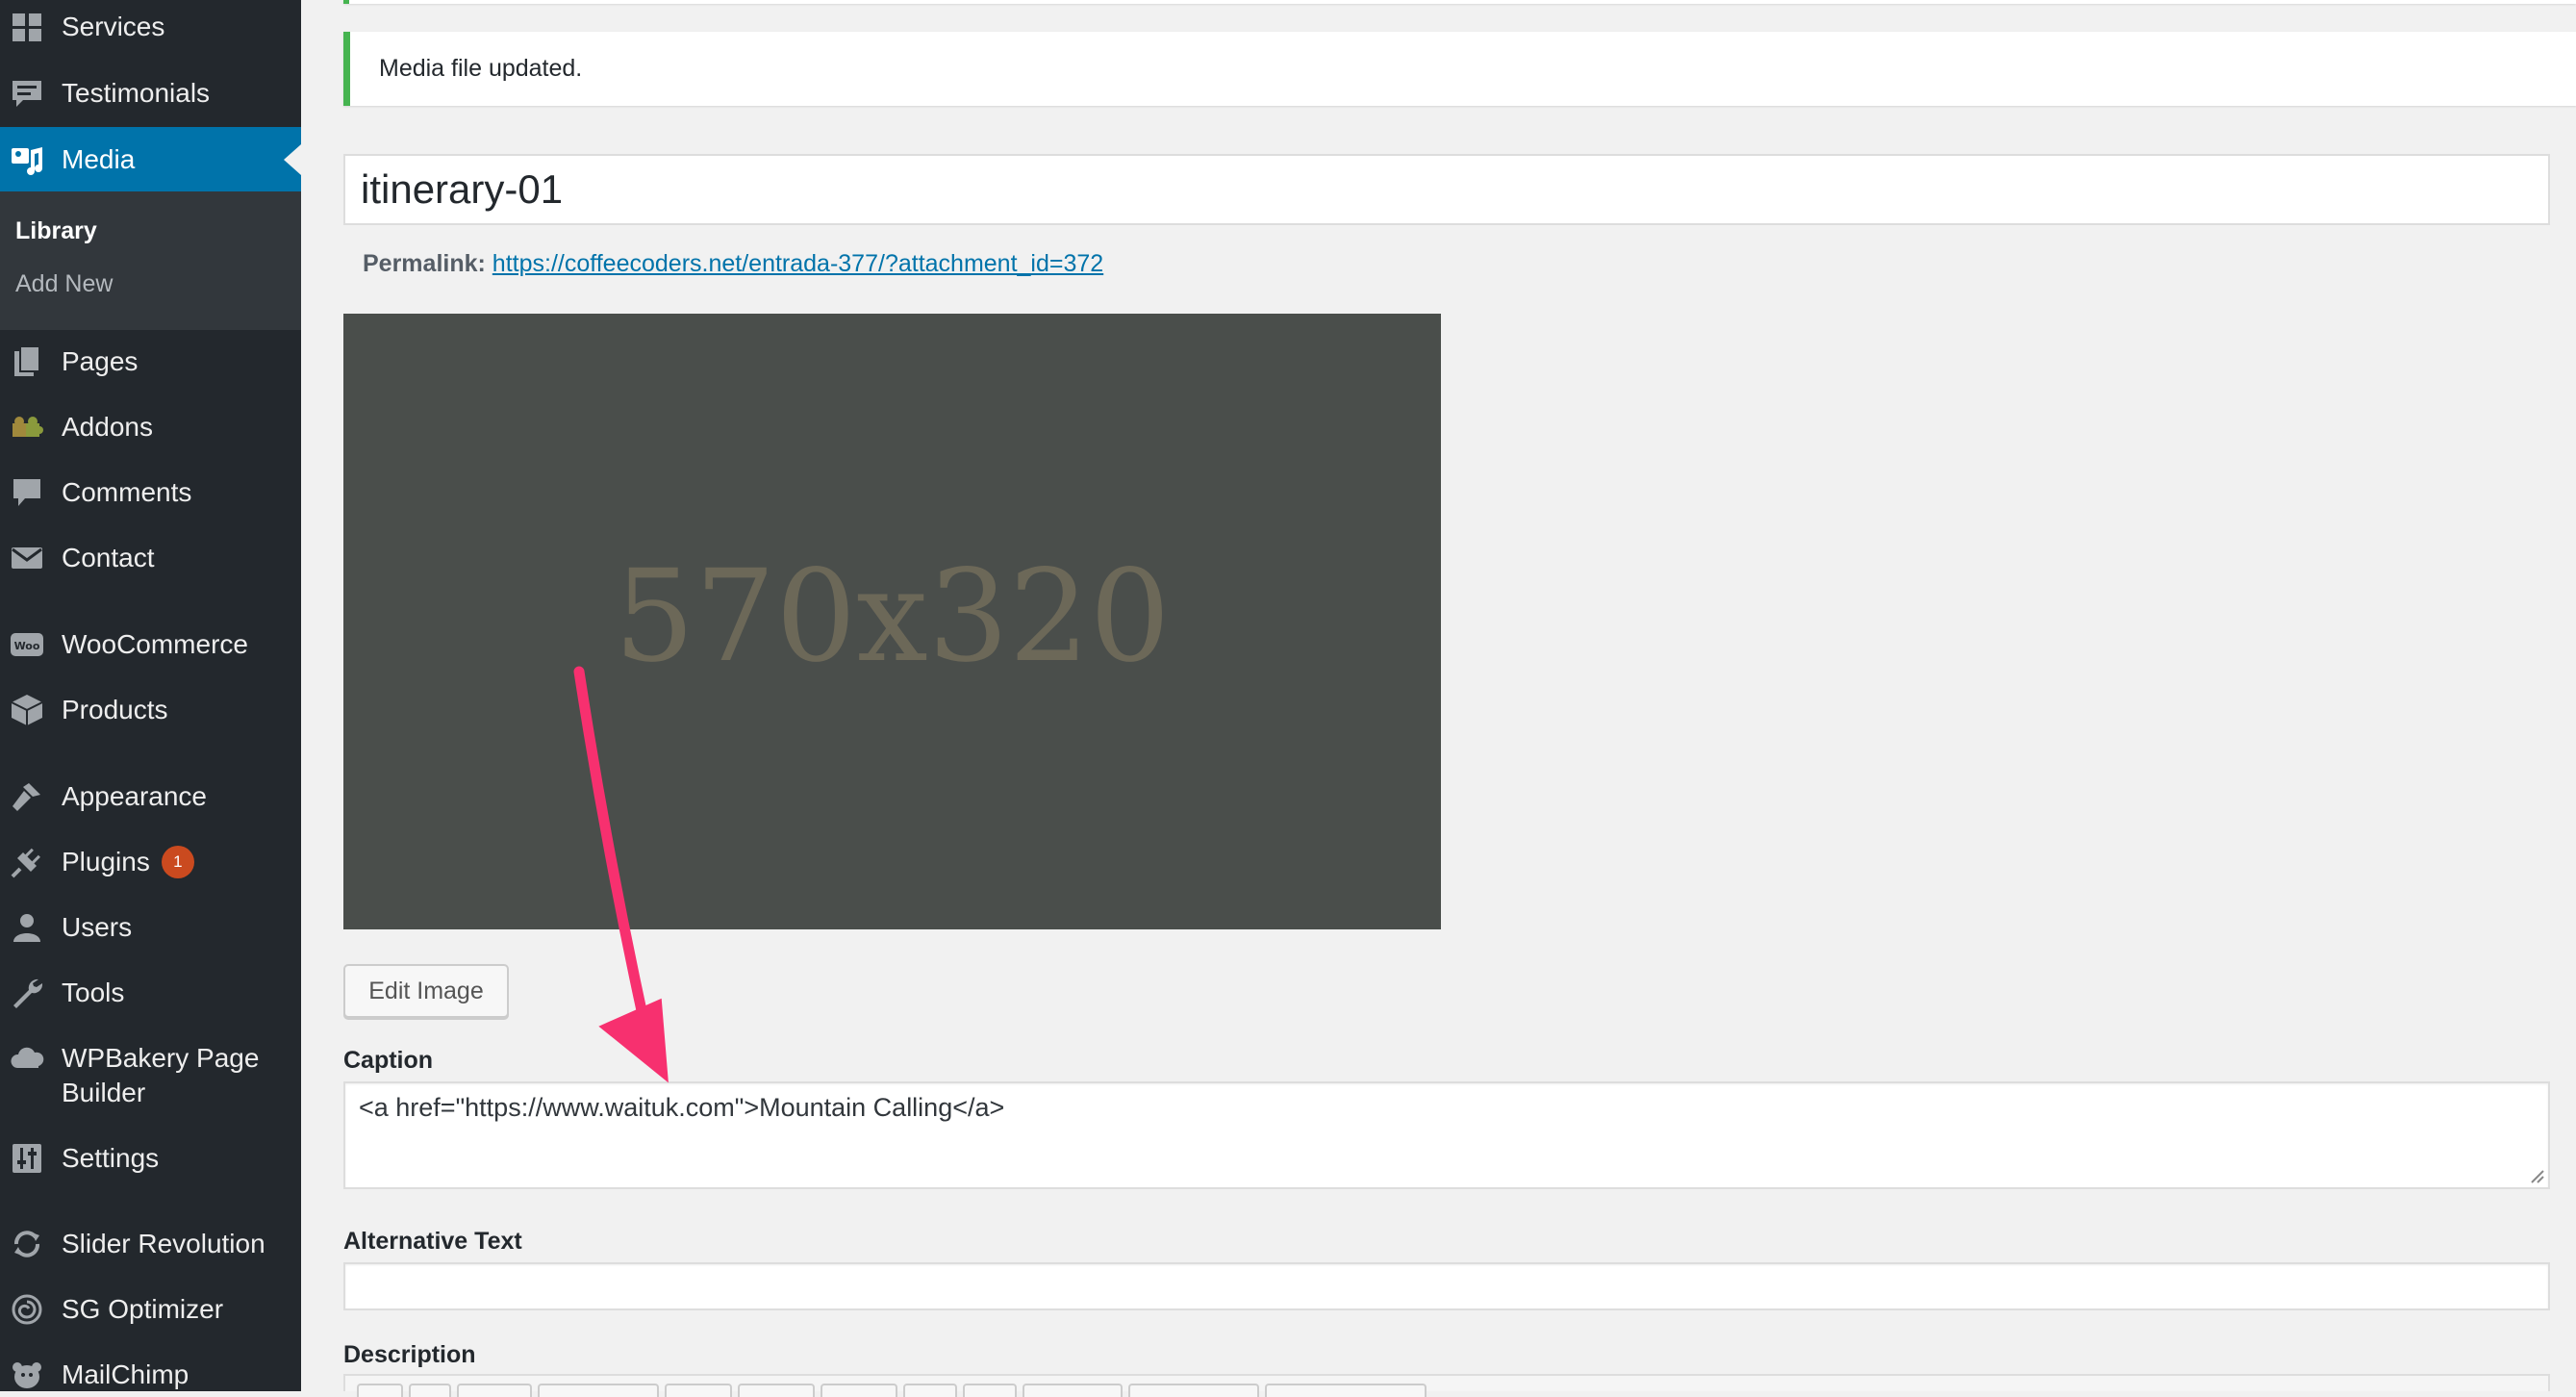  I want to click on svg-text: Woo, so click(27, 646).